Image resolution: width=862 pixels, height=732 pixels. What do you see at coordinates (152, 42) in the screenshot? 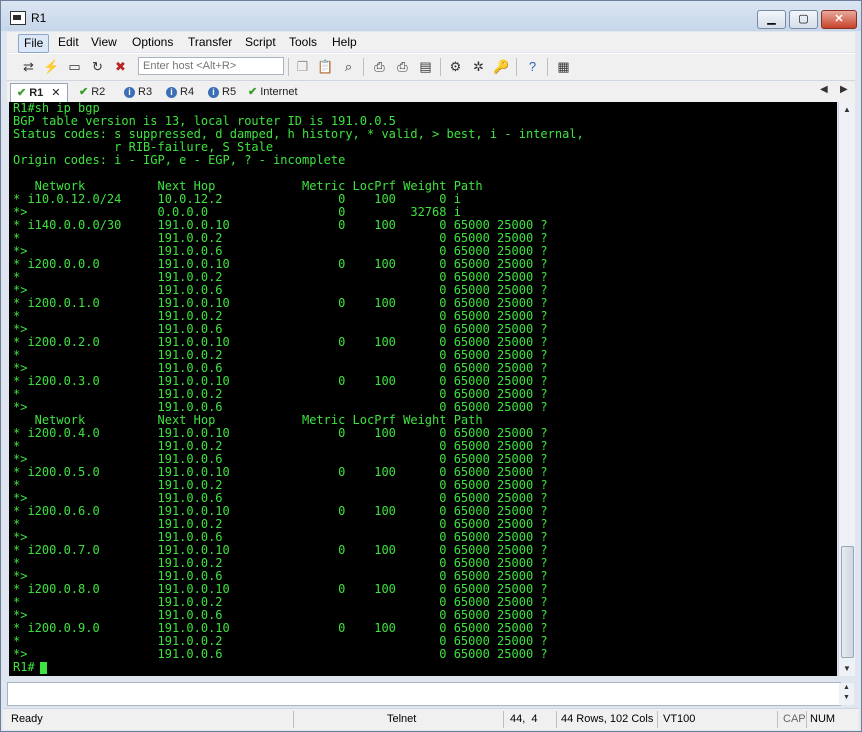
I see `menu-options: Options` at bounding box center [152, 42].